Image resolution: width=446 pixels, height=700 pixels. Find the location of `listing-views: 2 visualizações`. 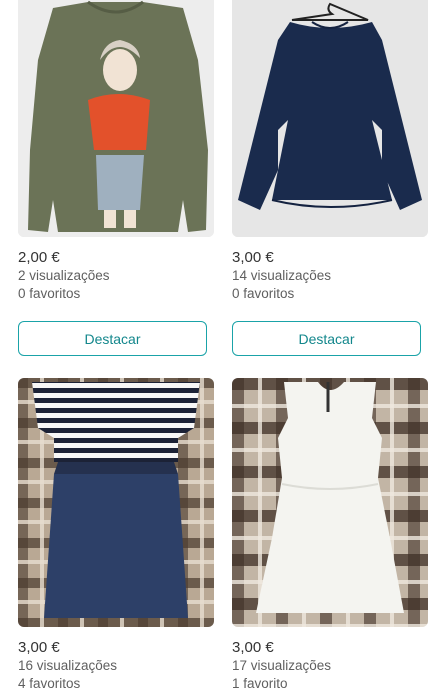

listing-views: 2 visualizações is located at coordinates (64, 275).